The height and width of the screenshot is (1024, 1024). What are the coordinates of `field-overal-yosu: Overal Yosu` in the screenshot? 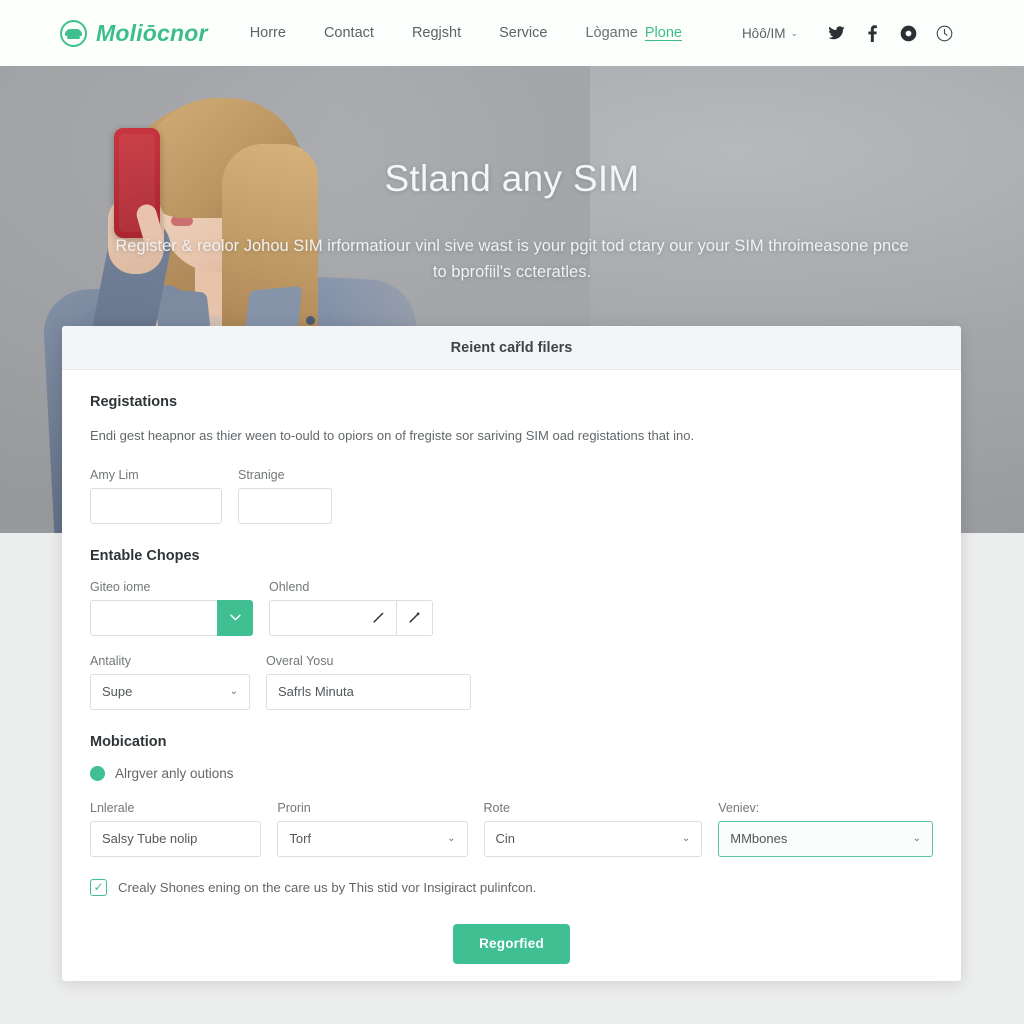 It's located at (368, 682).